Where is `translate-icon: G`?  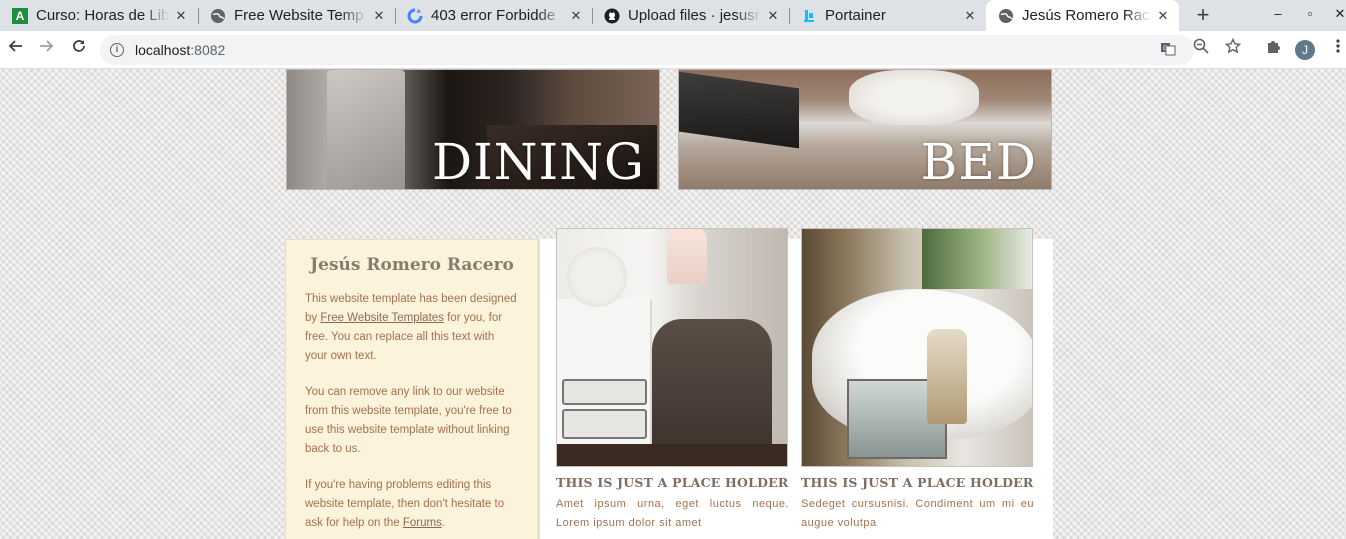 translate-icon: G is located at coordinates (1168, 51).